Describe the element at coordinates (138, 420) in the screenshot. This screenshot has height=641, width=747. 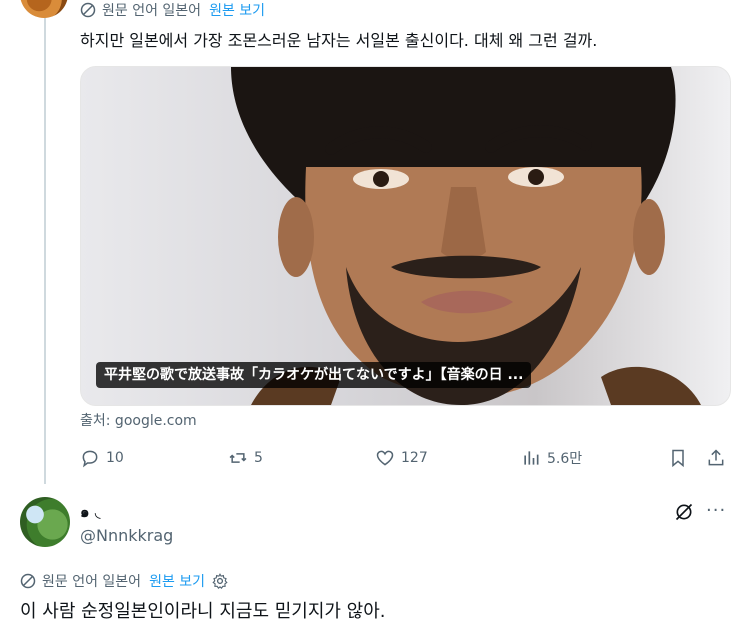
I see `card-source: 출처: google.com` at that location.